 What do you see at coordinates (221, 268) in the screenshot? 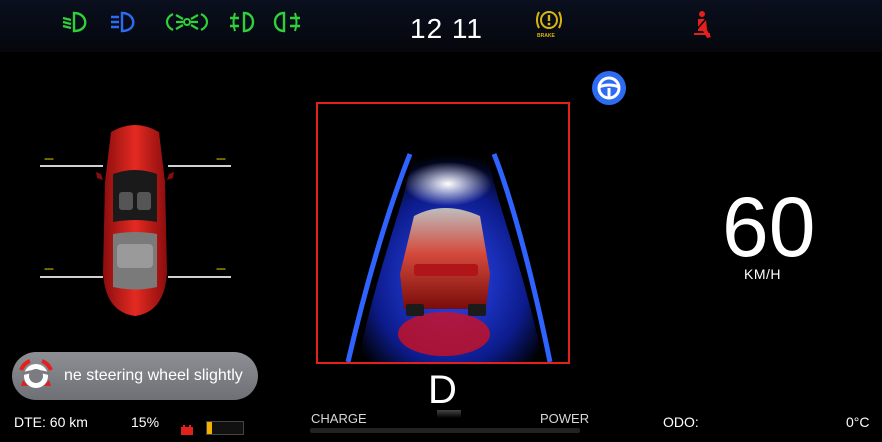
I see `rear-right-tire-pressure: ---` at bounding box center [221, 268].